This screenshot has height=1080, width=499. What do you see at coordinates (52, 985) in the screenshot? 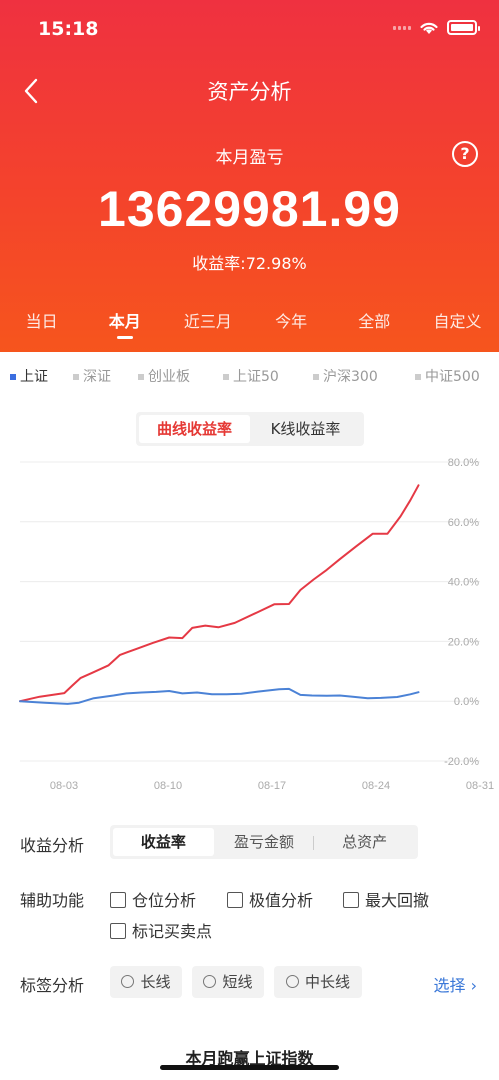
I see `tag-label: 标签分析` at bounding box center [52, 985].